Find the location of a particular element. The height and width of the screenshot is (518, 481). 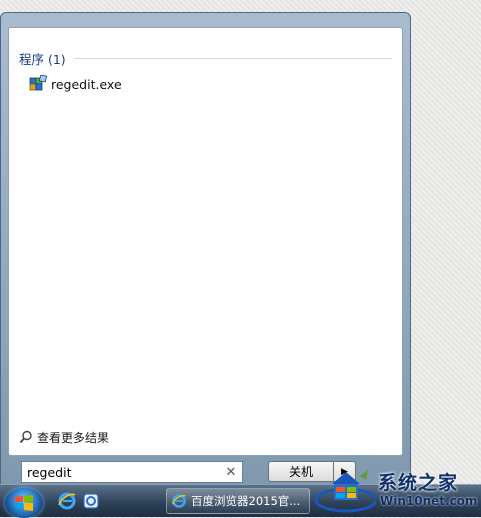

result-label: regedit.exe is located at coordinates (86, 84).